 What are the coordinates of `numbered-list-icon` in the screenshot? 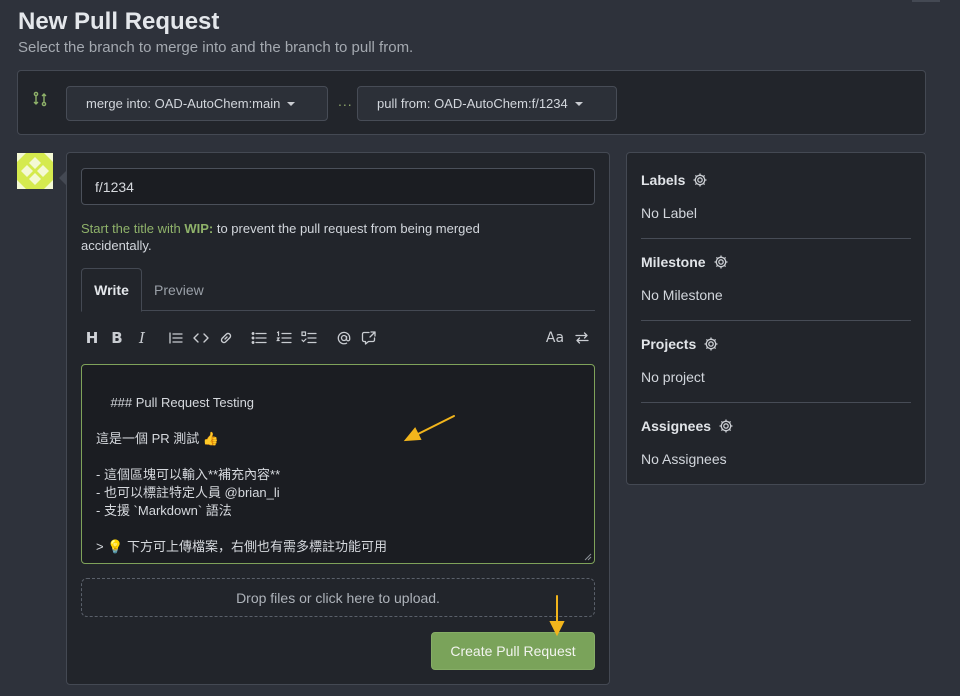 It's located at (284, 338).